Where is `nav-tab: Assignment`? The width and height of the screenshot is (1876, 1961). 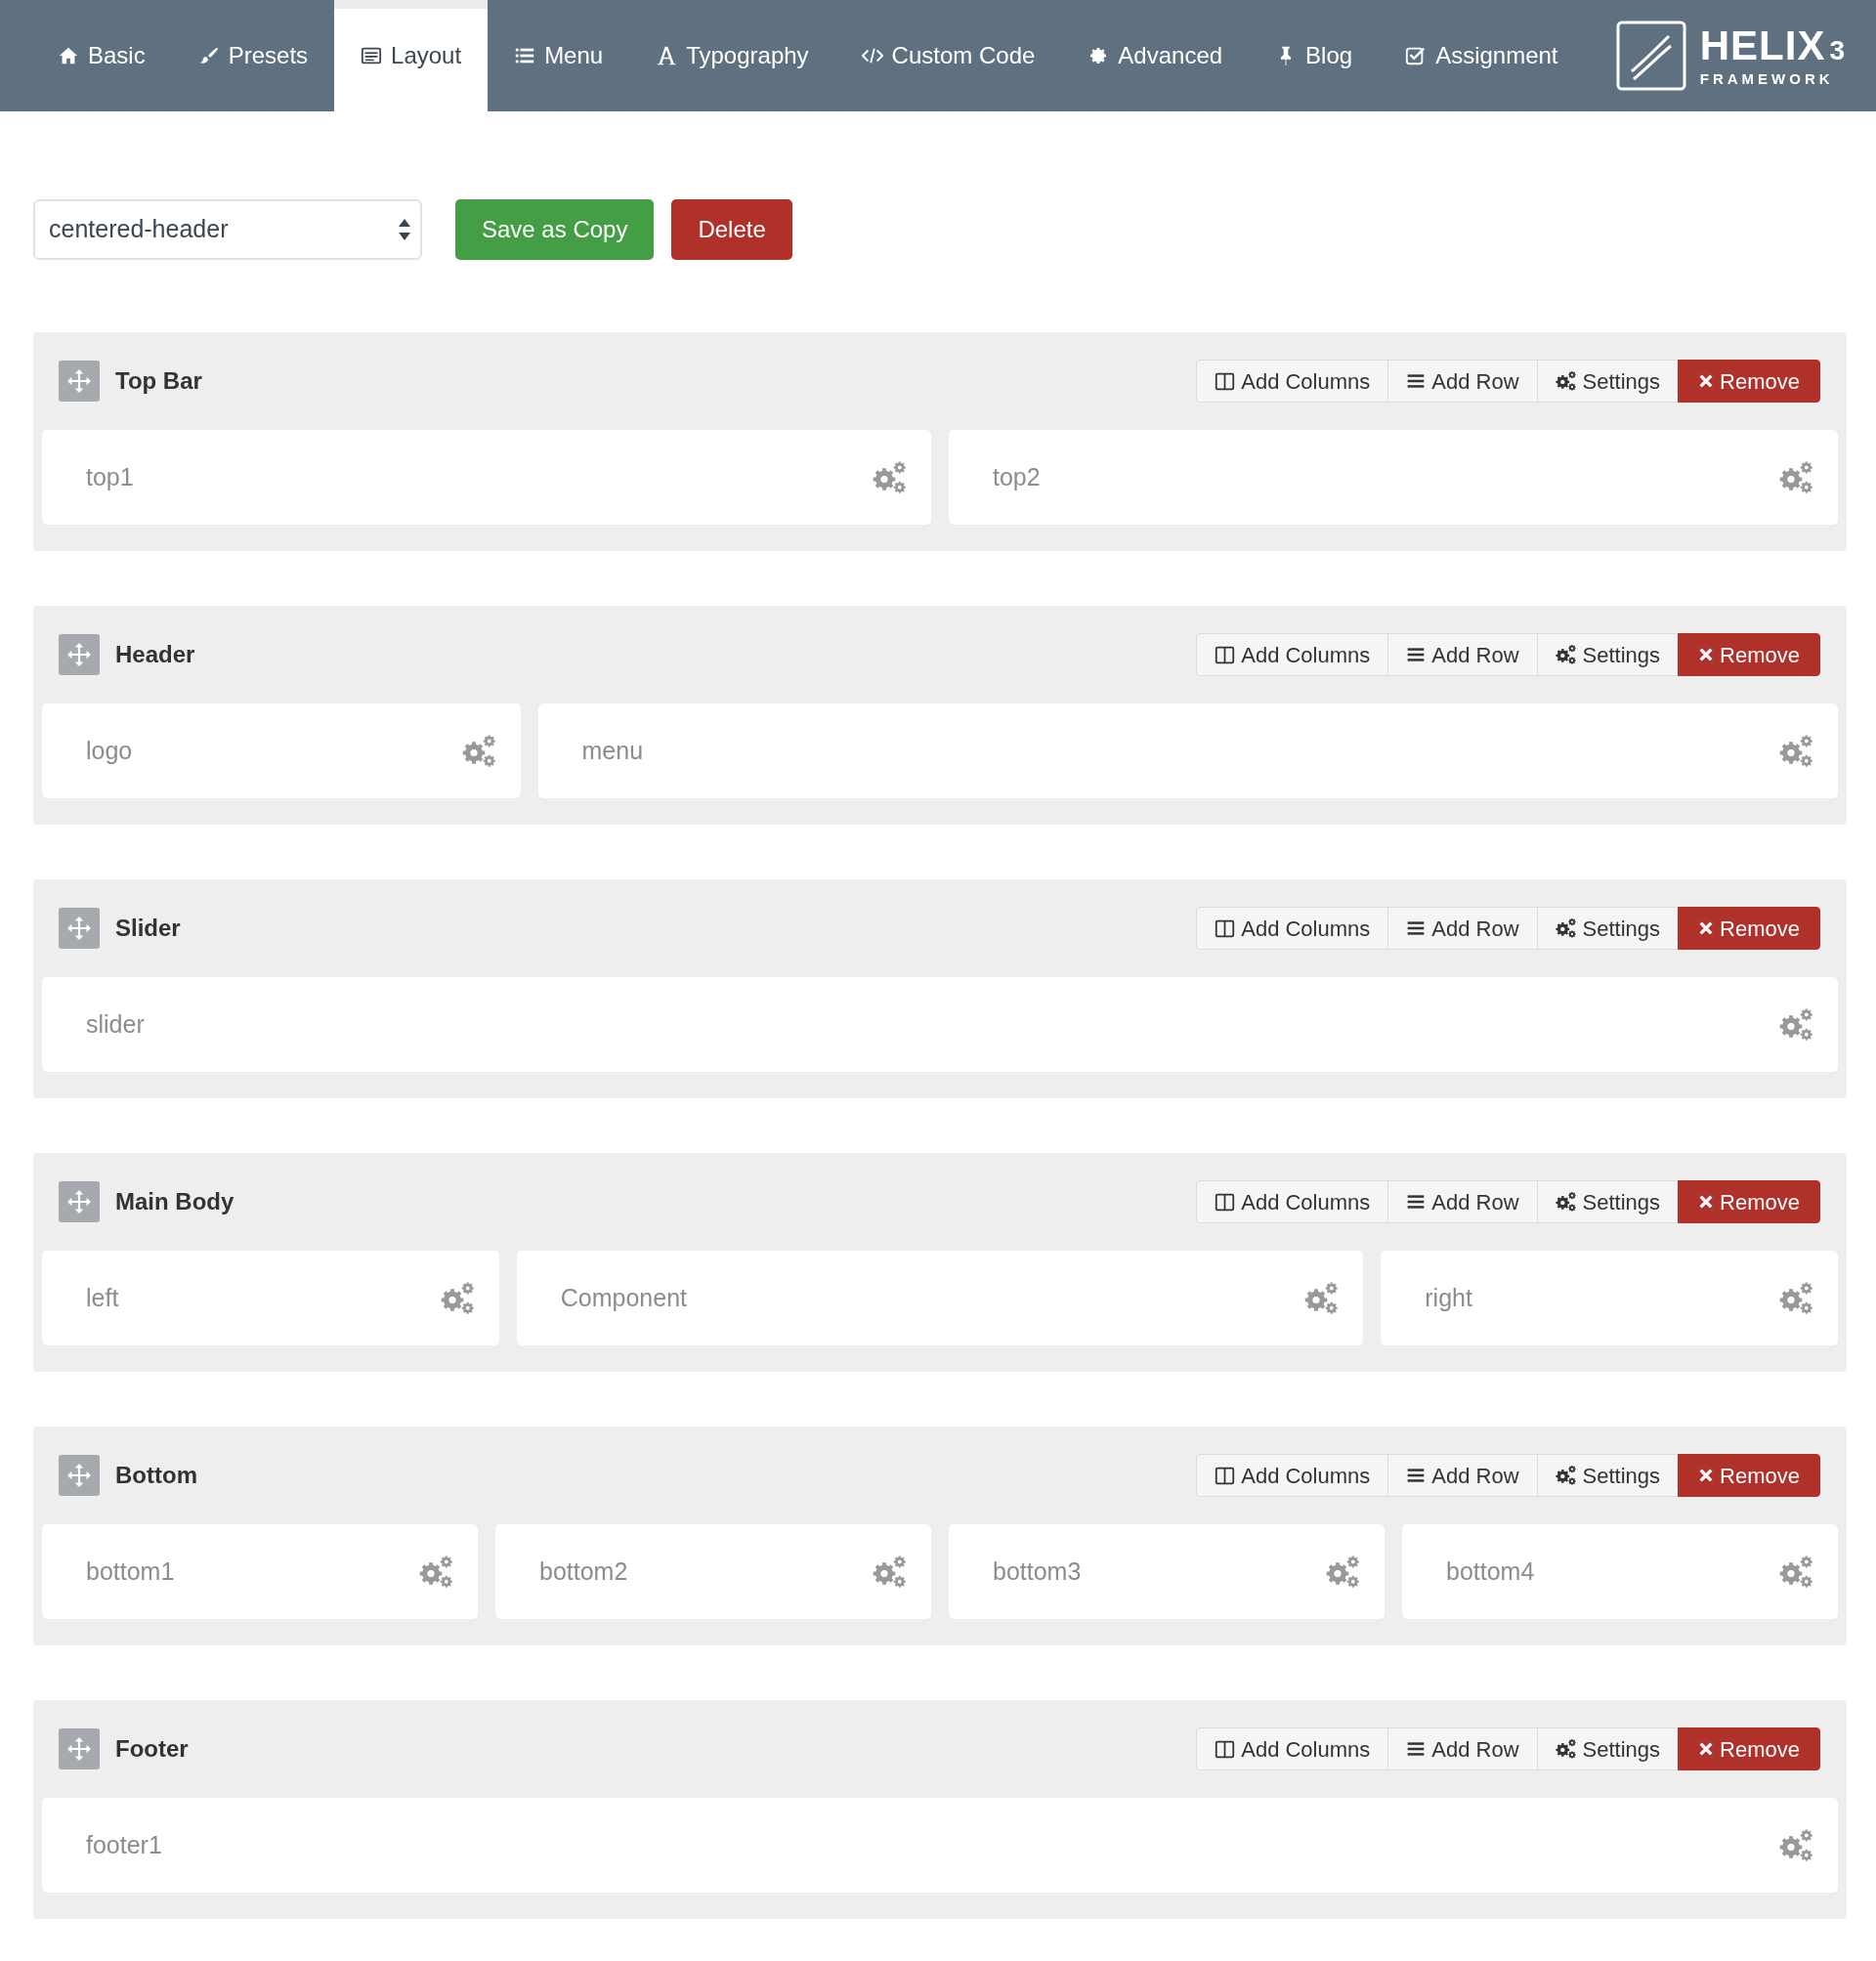
nav-tab: Assignment is located at coordinates (1482, 56).